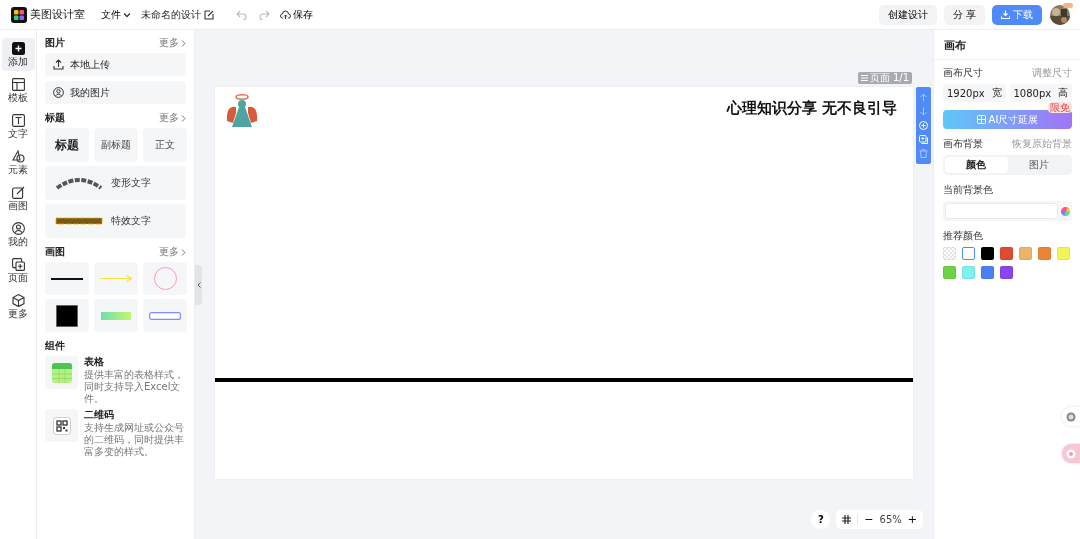  Describe the element at coordinates (134, 387) in the screenshot. I see `component-description: 提供丰富的表格样式，同时支持导入Excel文件。` at that location.